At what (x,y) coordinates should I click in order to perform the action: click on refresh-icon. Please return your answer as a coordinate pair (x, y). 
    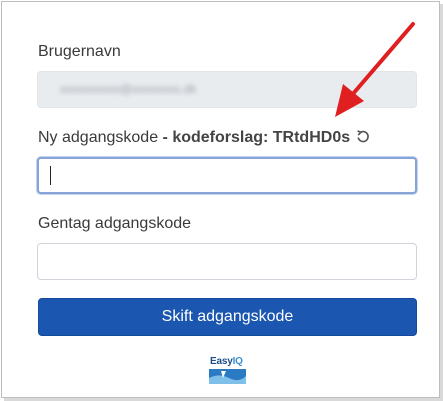
    Looking at the image, I should click on (363, 137).